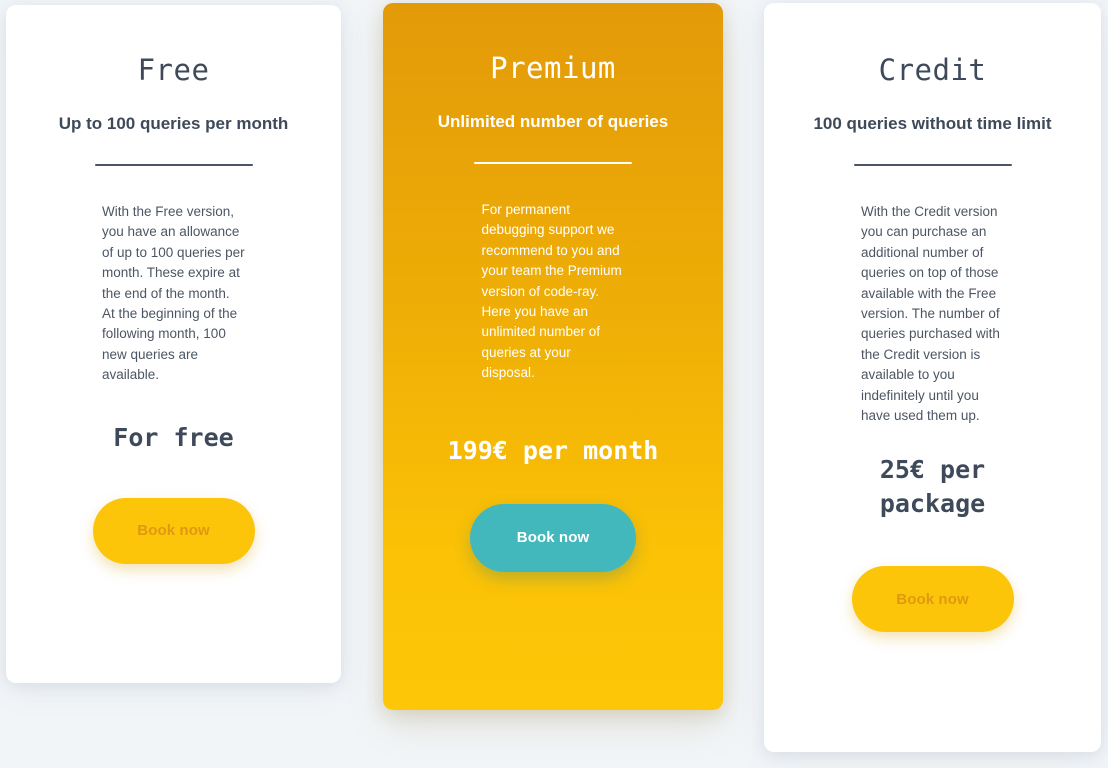 The width and height of the screenshot is (1108, 768). What do you see at coordinates (932, 487) in the screenshot?
I see `plan-price-credit: 25€ per package` at bounding box center [932, 487].